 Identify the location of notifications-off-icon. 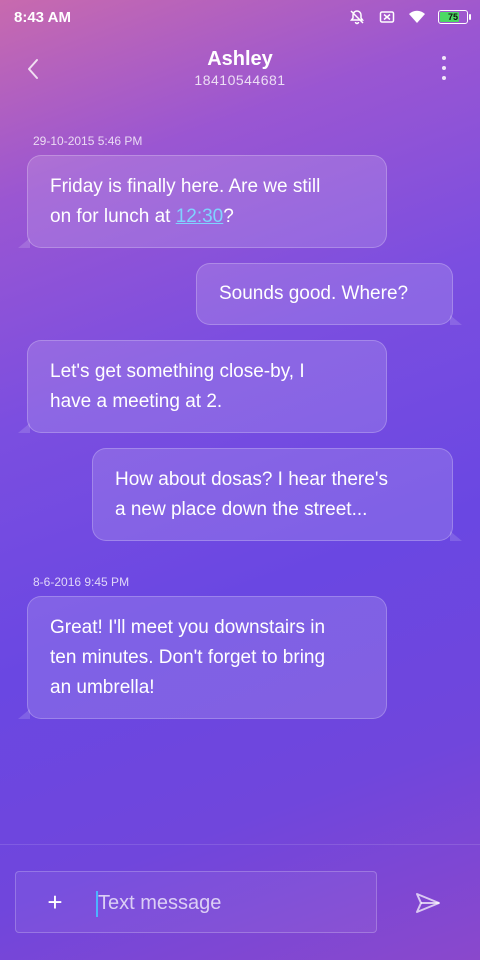
(357, 17).